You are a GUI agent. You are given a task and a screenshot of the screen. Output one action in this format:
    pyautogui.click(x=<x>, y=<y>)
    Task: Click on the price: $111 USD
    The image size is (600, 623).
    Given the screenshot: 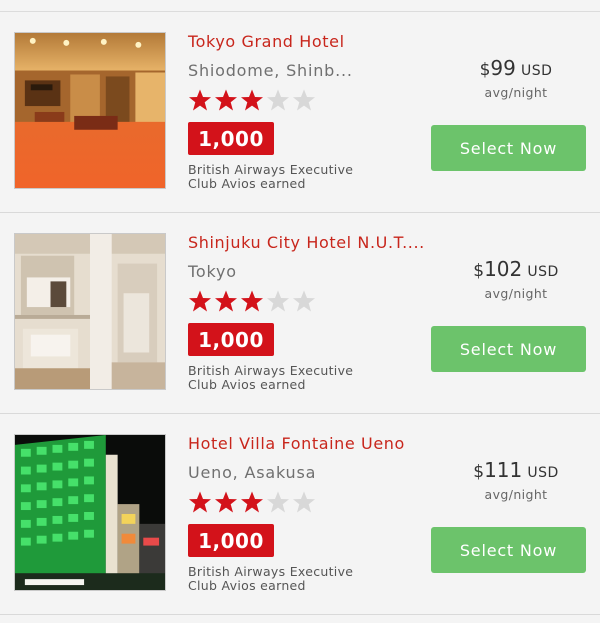 What is the action you would take?
    pyautogui.click(x=516, y=470)
    